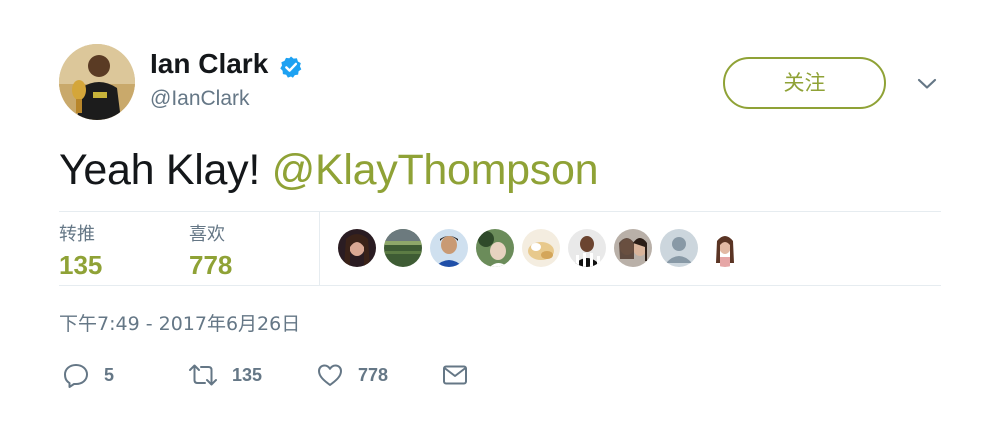  Describe the element at coordinates (179, 322) in the screenshot. I see `tweet-timestamp: 下午7:49 - 2017年6月26日` at that location.